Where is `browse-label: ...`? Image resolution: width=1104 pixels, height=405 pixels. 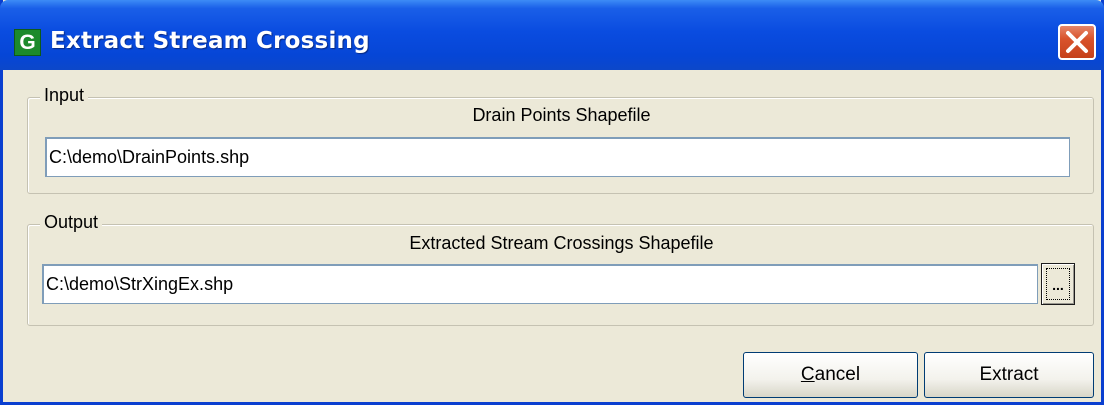
browse-label: ... is located at coordinates (1058, 285).